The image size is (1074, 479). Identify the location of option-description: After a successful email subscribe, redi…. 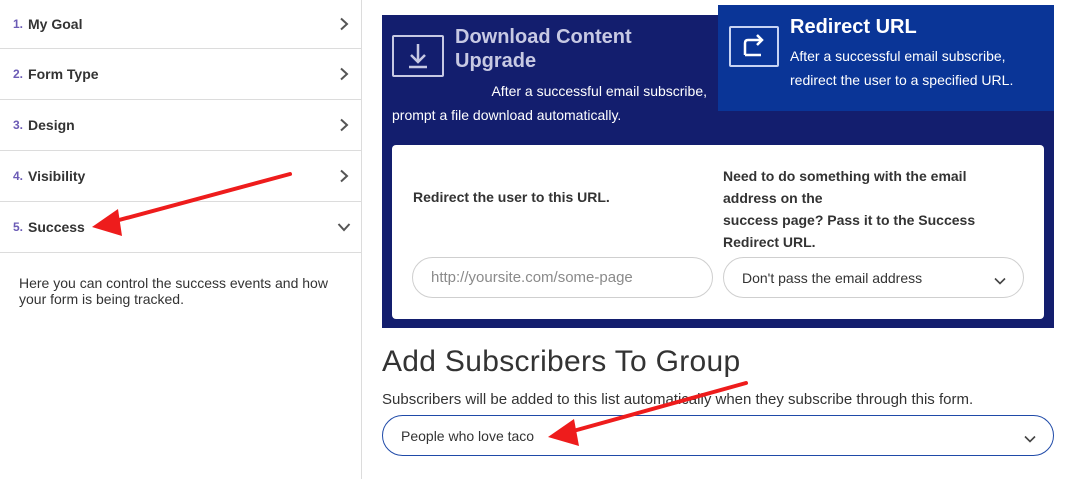
(902, 68).